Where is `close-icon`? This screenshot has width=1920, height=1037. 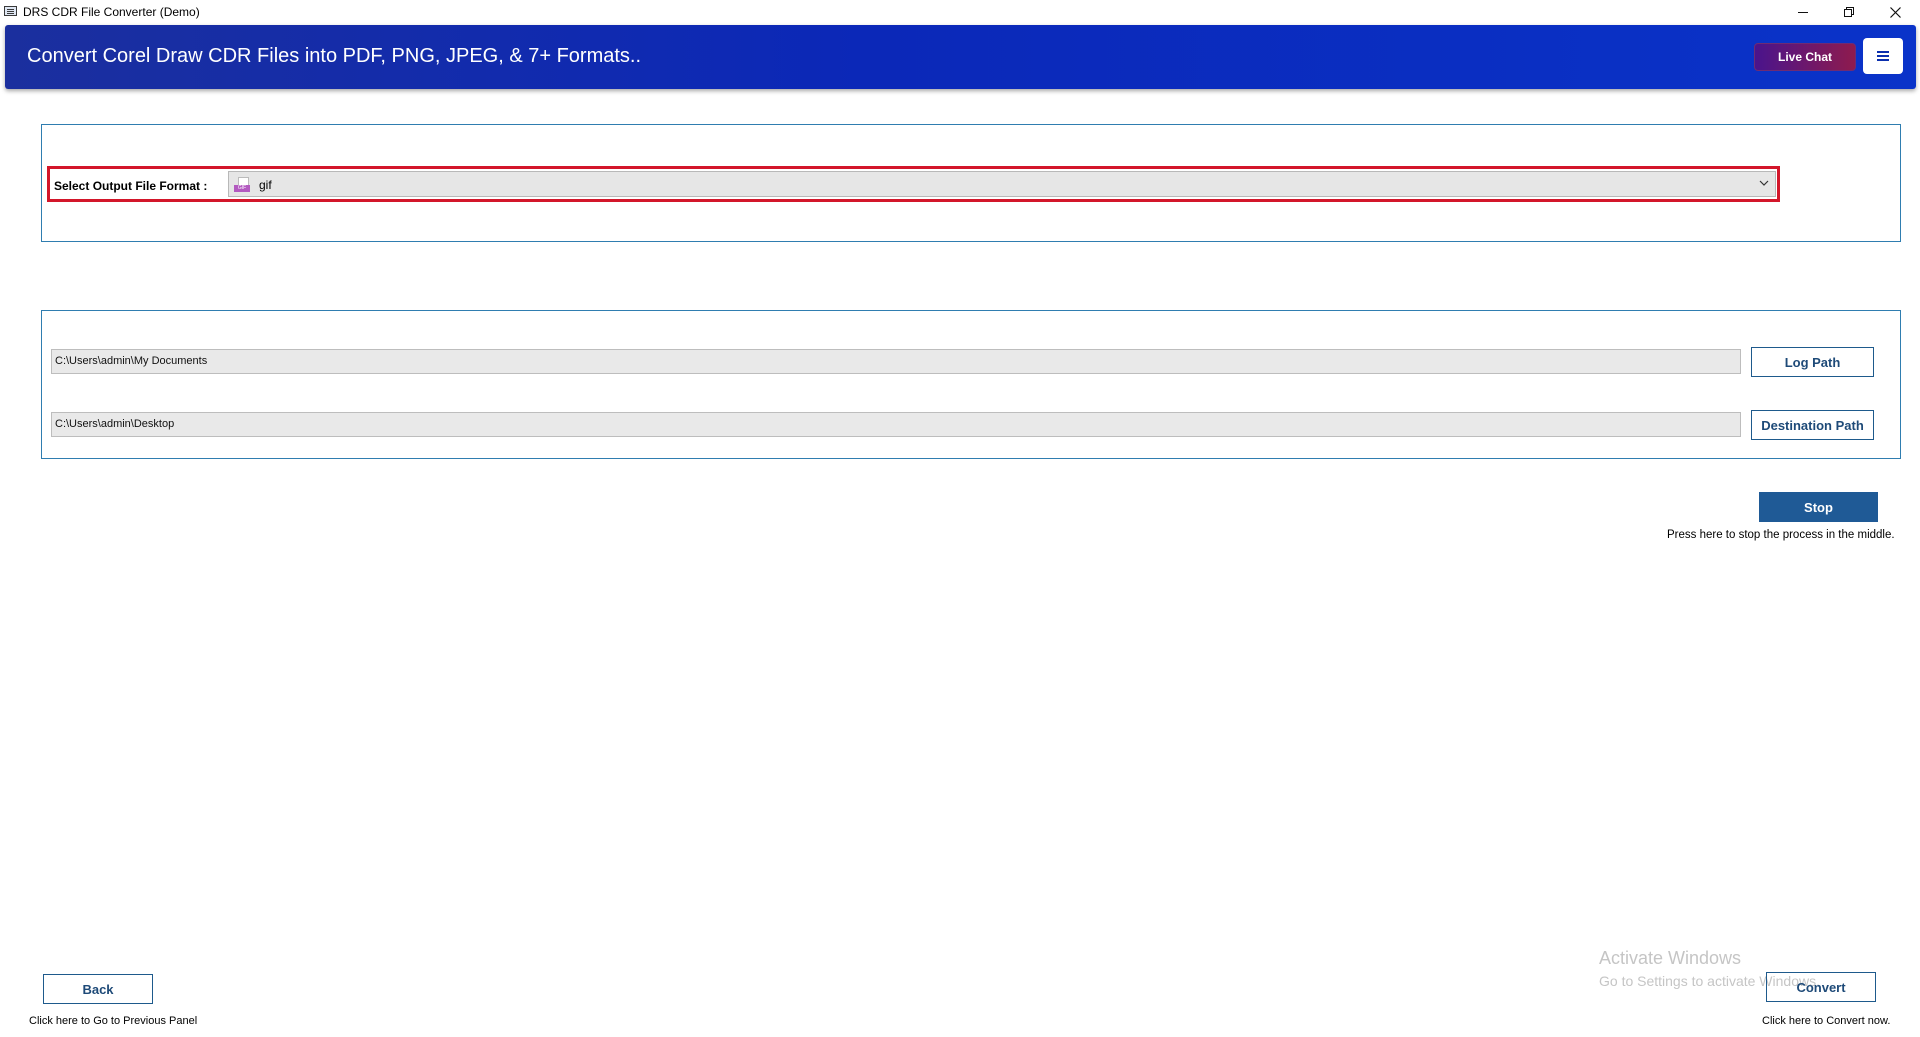 close-icon is located at coordinates (1895, 12).